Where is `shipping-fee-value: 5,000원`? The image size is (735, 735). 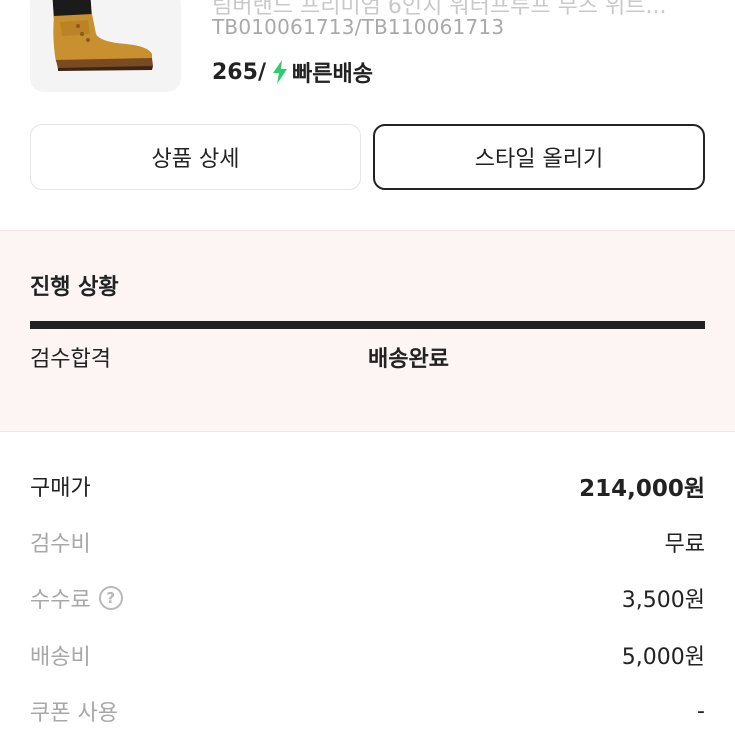
shipping-fee-value: 5,000원 is located at coordinates (663, 657).